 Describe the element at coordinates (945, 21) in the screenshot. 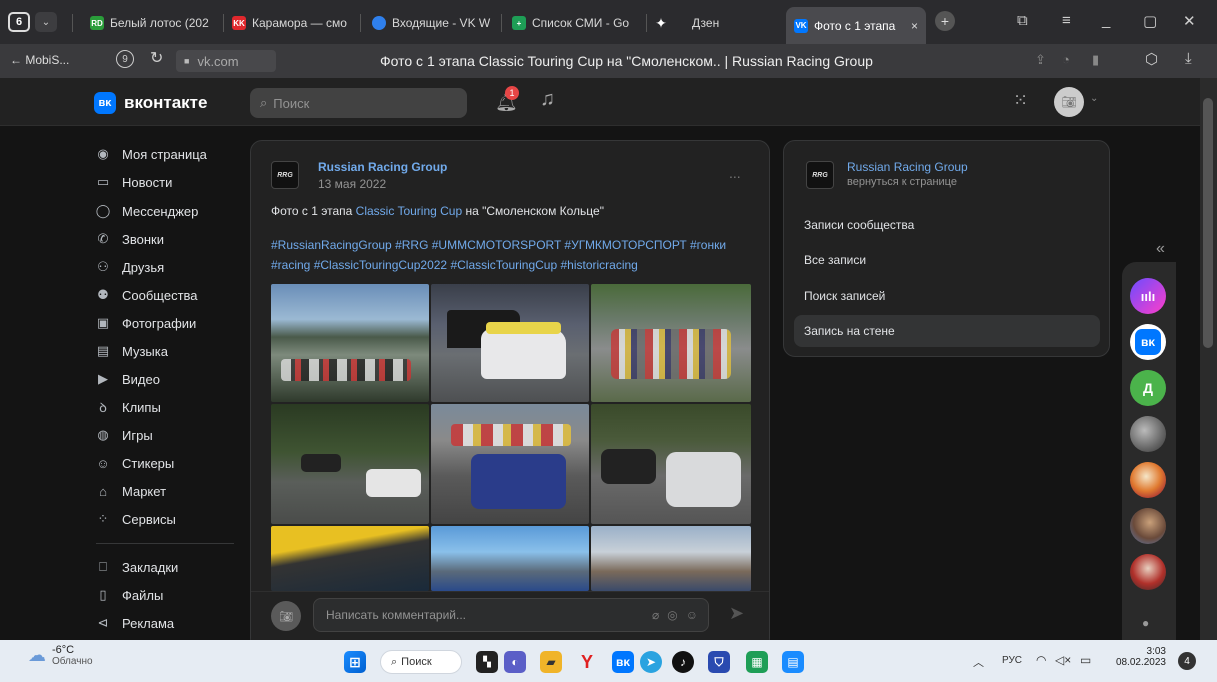

I see `new-tab-button: +` at that location.